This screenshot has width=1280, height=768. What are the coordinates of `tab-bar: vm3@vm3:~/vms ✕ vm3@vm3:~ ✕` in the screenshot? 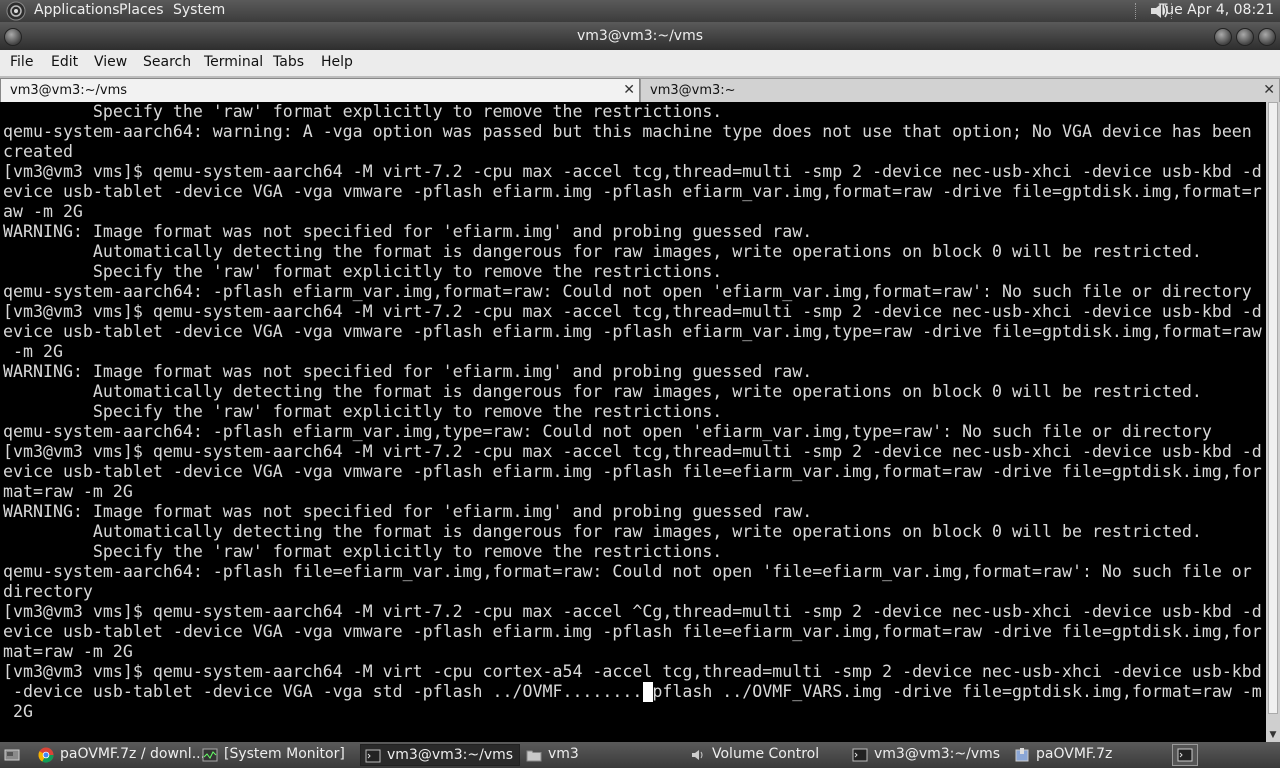 It's located at (640, 89).